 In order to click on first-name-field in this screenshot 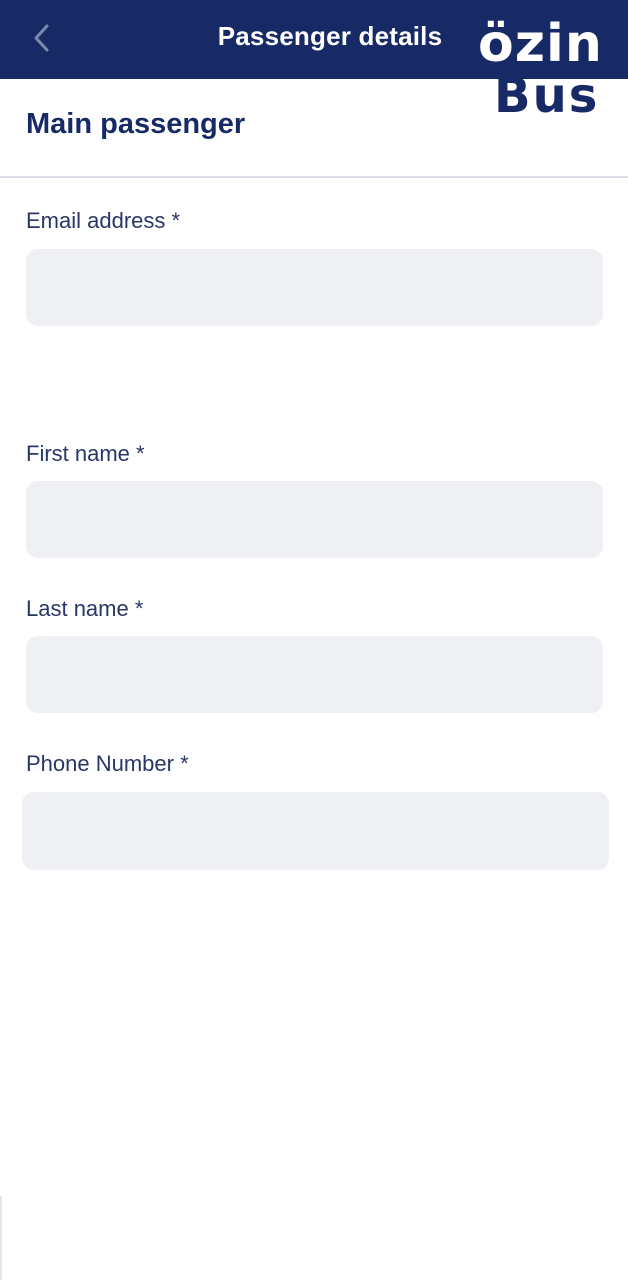, I will do `click(314, 519)`.